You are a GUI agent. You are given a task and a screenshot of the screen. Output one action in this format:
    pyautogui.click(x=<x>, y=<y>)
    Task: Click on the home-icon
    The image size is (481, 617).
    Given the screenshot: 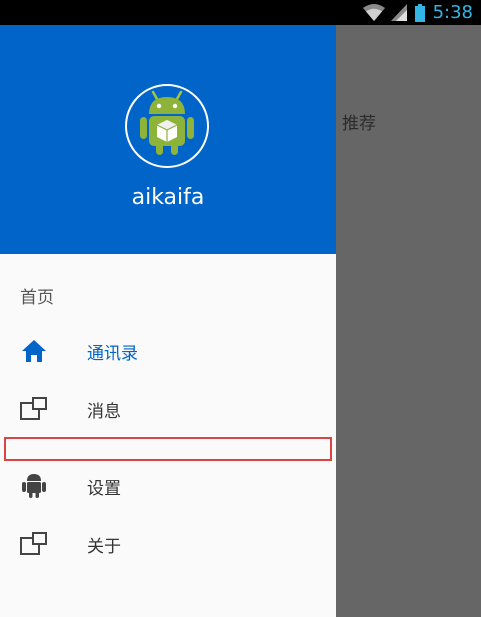 What is the action you would take?
    pyautogui.click(x=34, y=351)
    